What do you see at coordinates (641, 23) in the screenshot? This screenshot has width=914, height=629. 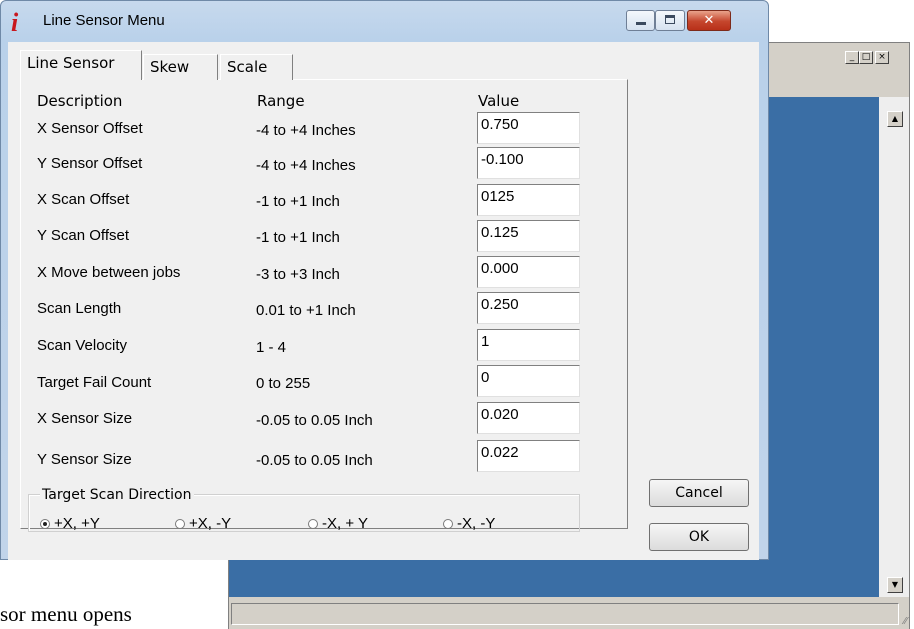 I see `minimize-icon` at bounding box center [641, 23].